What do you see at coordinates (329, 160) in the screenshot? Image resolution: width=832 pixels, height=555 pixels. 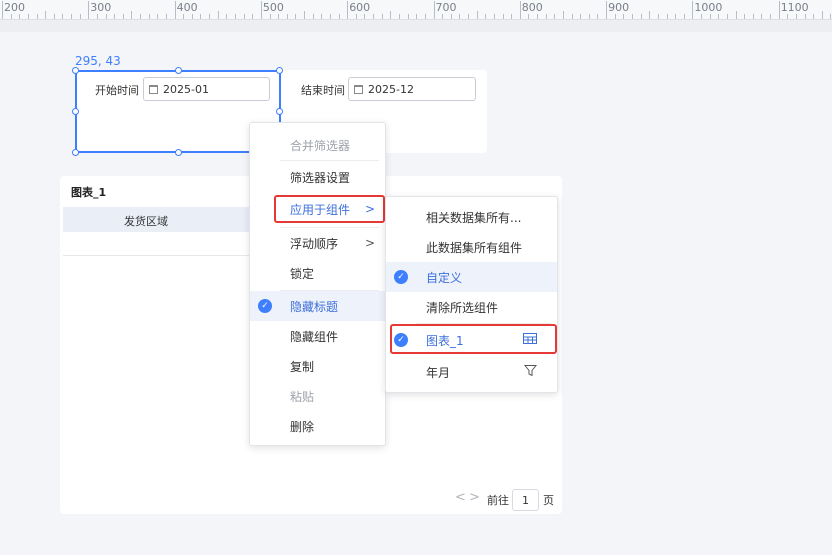 I see `menu-divider` at bounding box center [329, 160].